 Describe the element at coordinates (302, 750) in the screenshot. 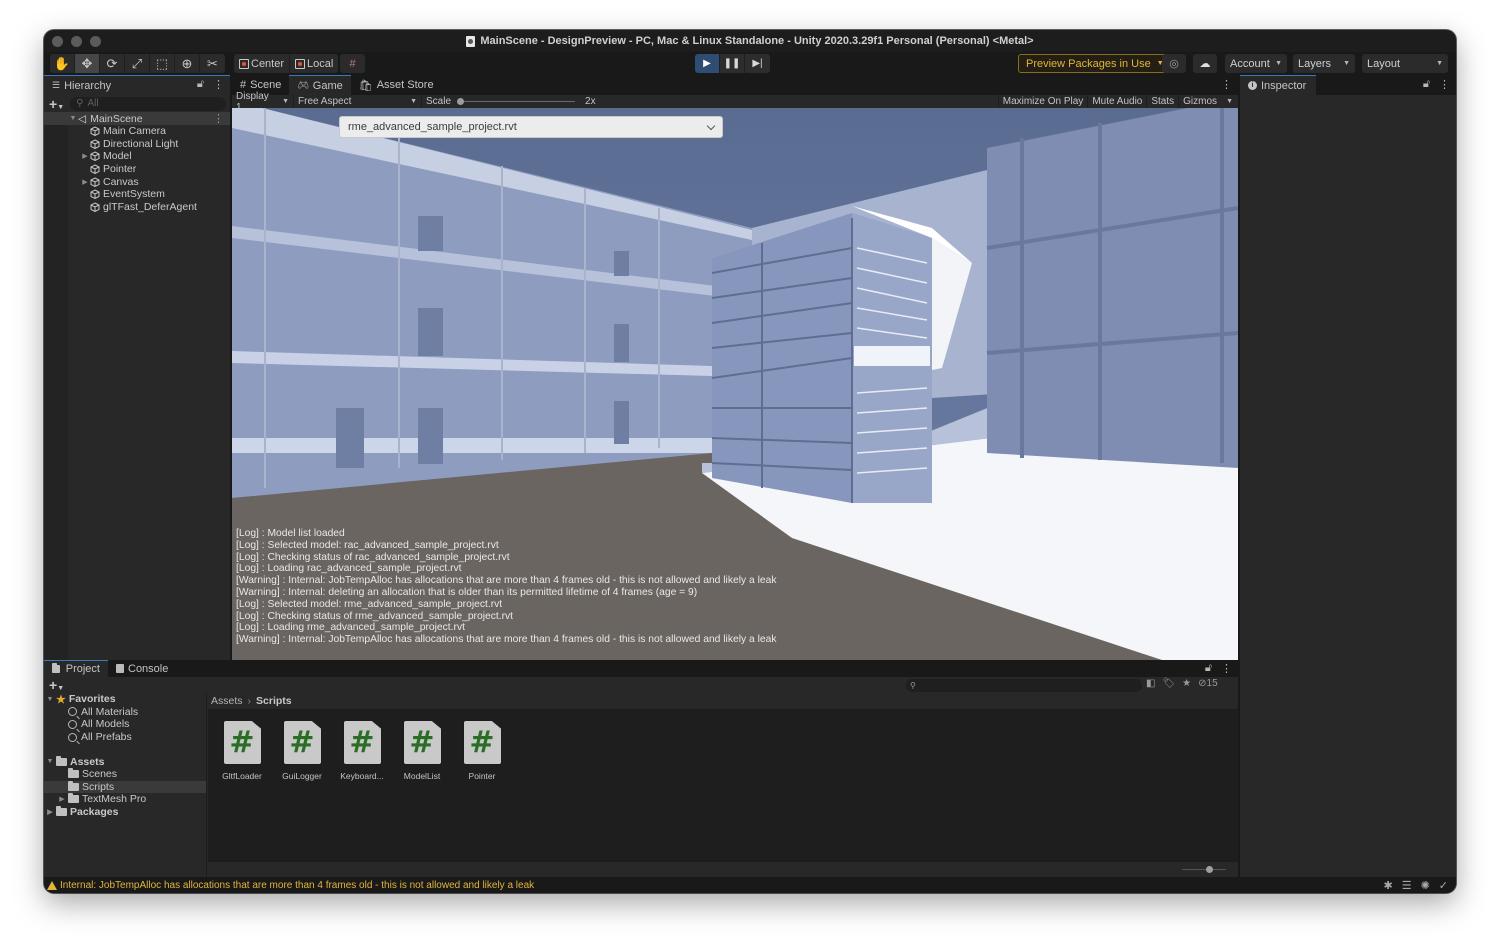

I see `script-asset: # GuiLogger` at that location.